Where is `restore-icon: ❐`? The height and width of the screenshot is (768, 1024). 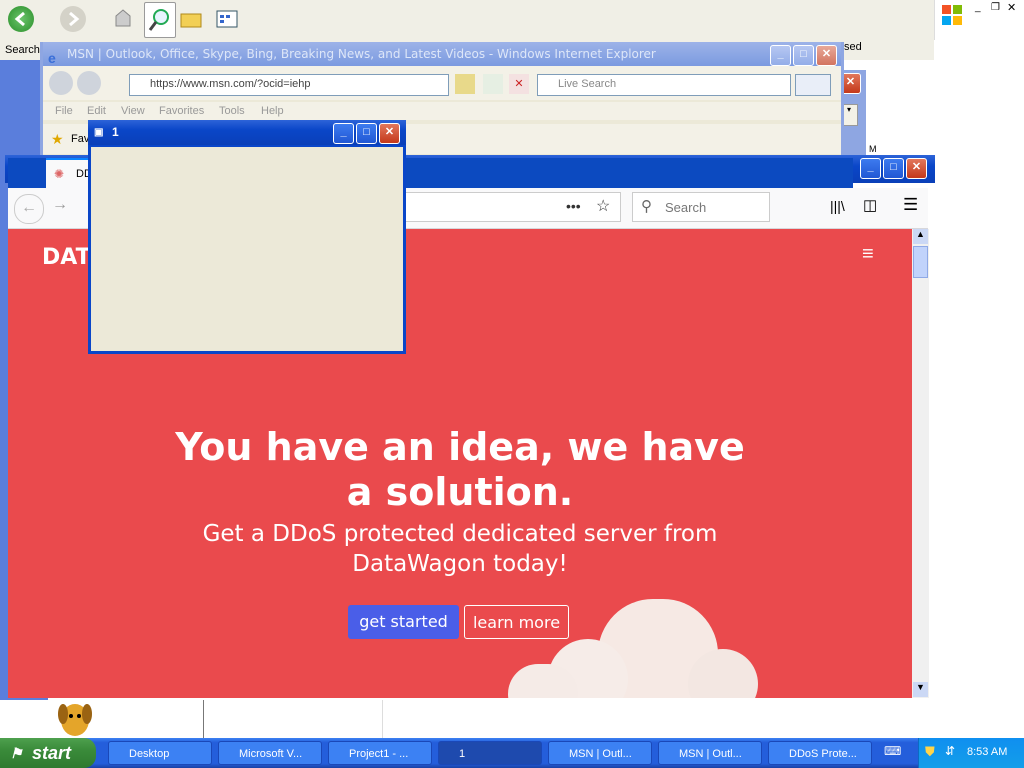
restore-icon: ❐ is located at coordinates (995, 7).